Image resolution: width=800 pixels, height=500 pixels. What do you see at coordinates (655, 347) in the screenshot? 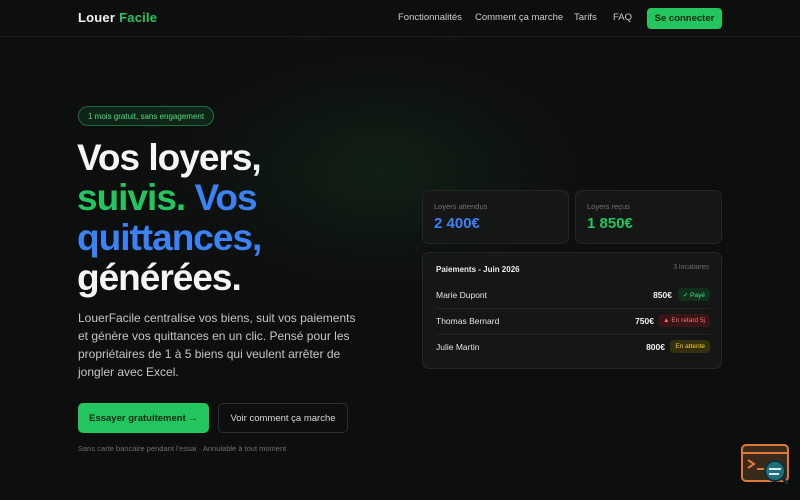
I see `payment-amount: 800€` at bounding box center [655, 347].